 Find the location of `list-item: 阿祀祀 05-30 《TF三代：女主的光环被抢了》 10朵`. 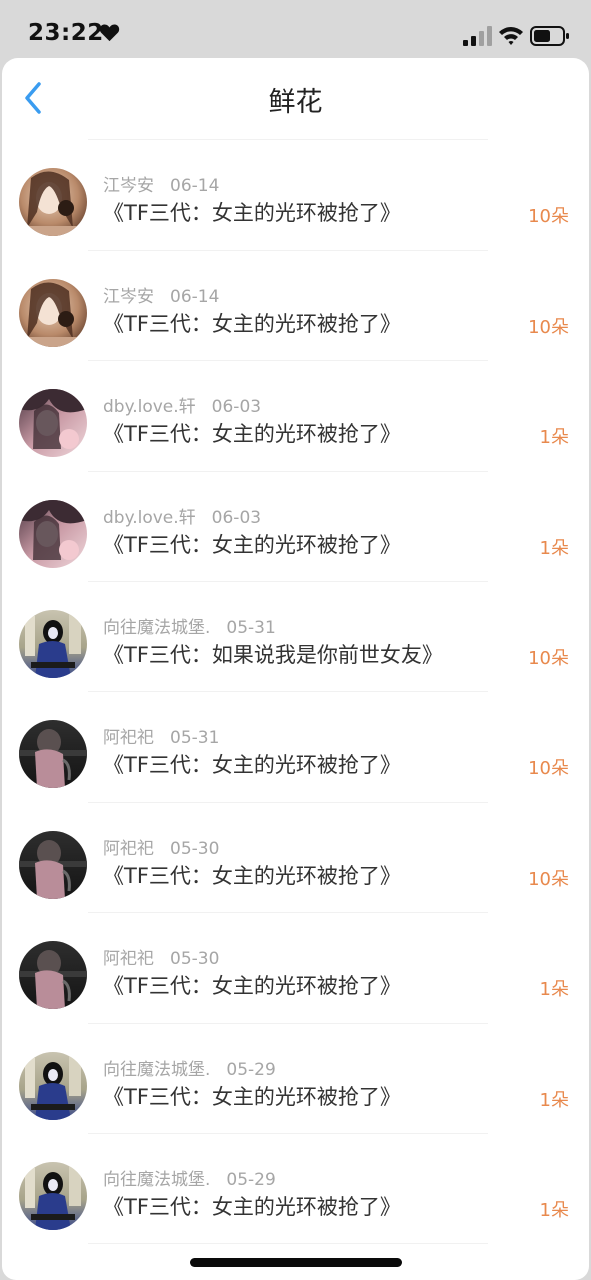

list-item: 阿祀祀 05-30 《TF三代：女主的光环被抢了》 10朵 is located at coordinates (295, 858).